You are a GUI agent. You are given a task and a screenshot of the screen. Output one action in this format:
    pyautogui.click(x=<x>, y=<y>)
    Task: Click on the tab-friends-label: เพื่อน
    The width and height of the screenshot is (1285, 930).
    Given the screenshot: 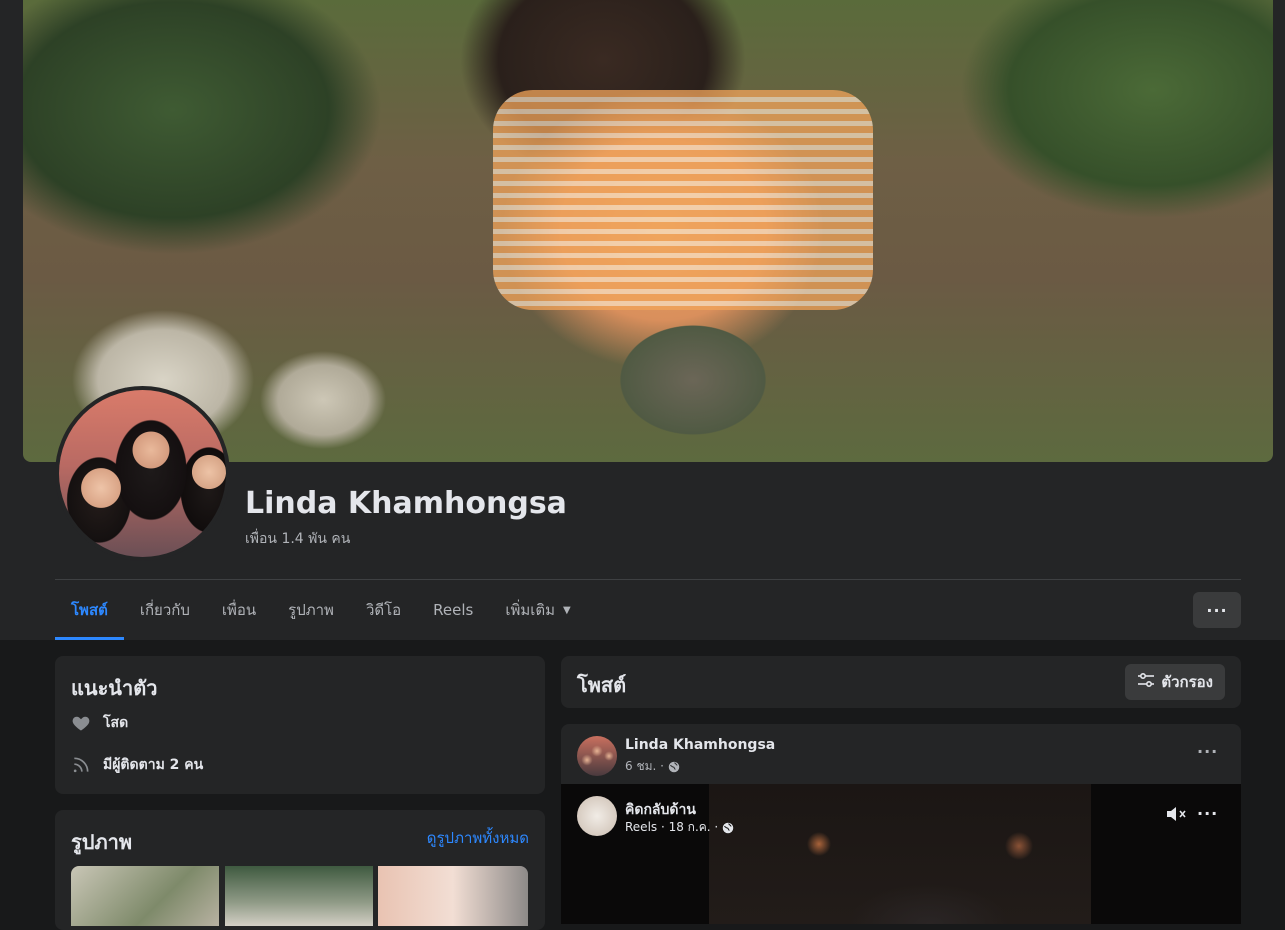 What is the action you would take?
    pyautogui.click(x=239, y=610)
    